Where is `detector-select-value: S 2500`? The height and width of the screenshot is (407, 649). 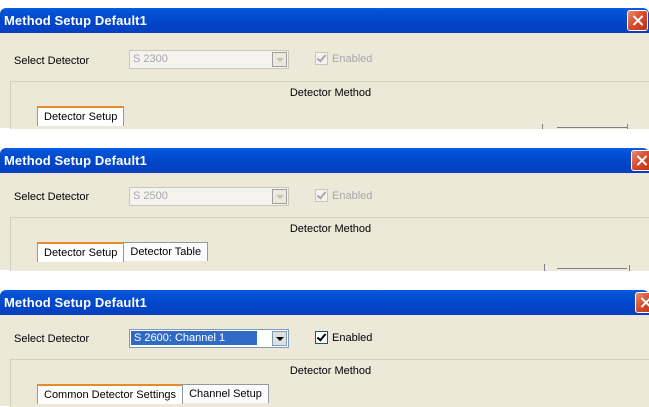
detector-select-value: S 2500 is located at coordinates (150, 196).